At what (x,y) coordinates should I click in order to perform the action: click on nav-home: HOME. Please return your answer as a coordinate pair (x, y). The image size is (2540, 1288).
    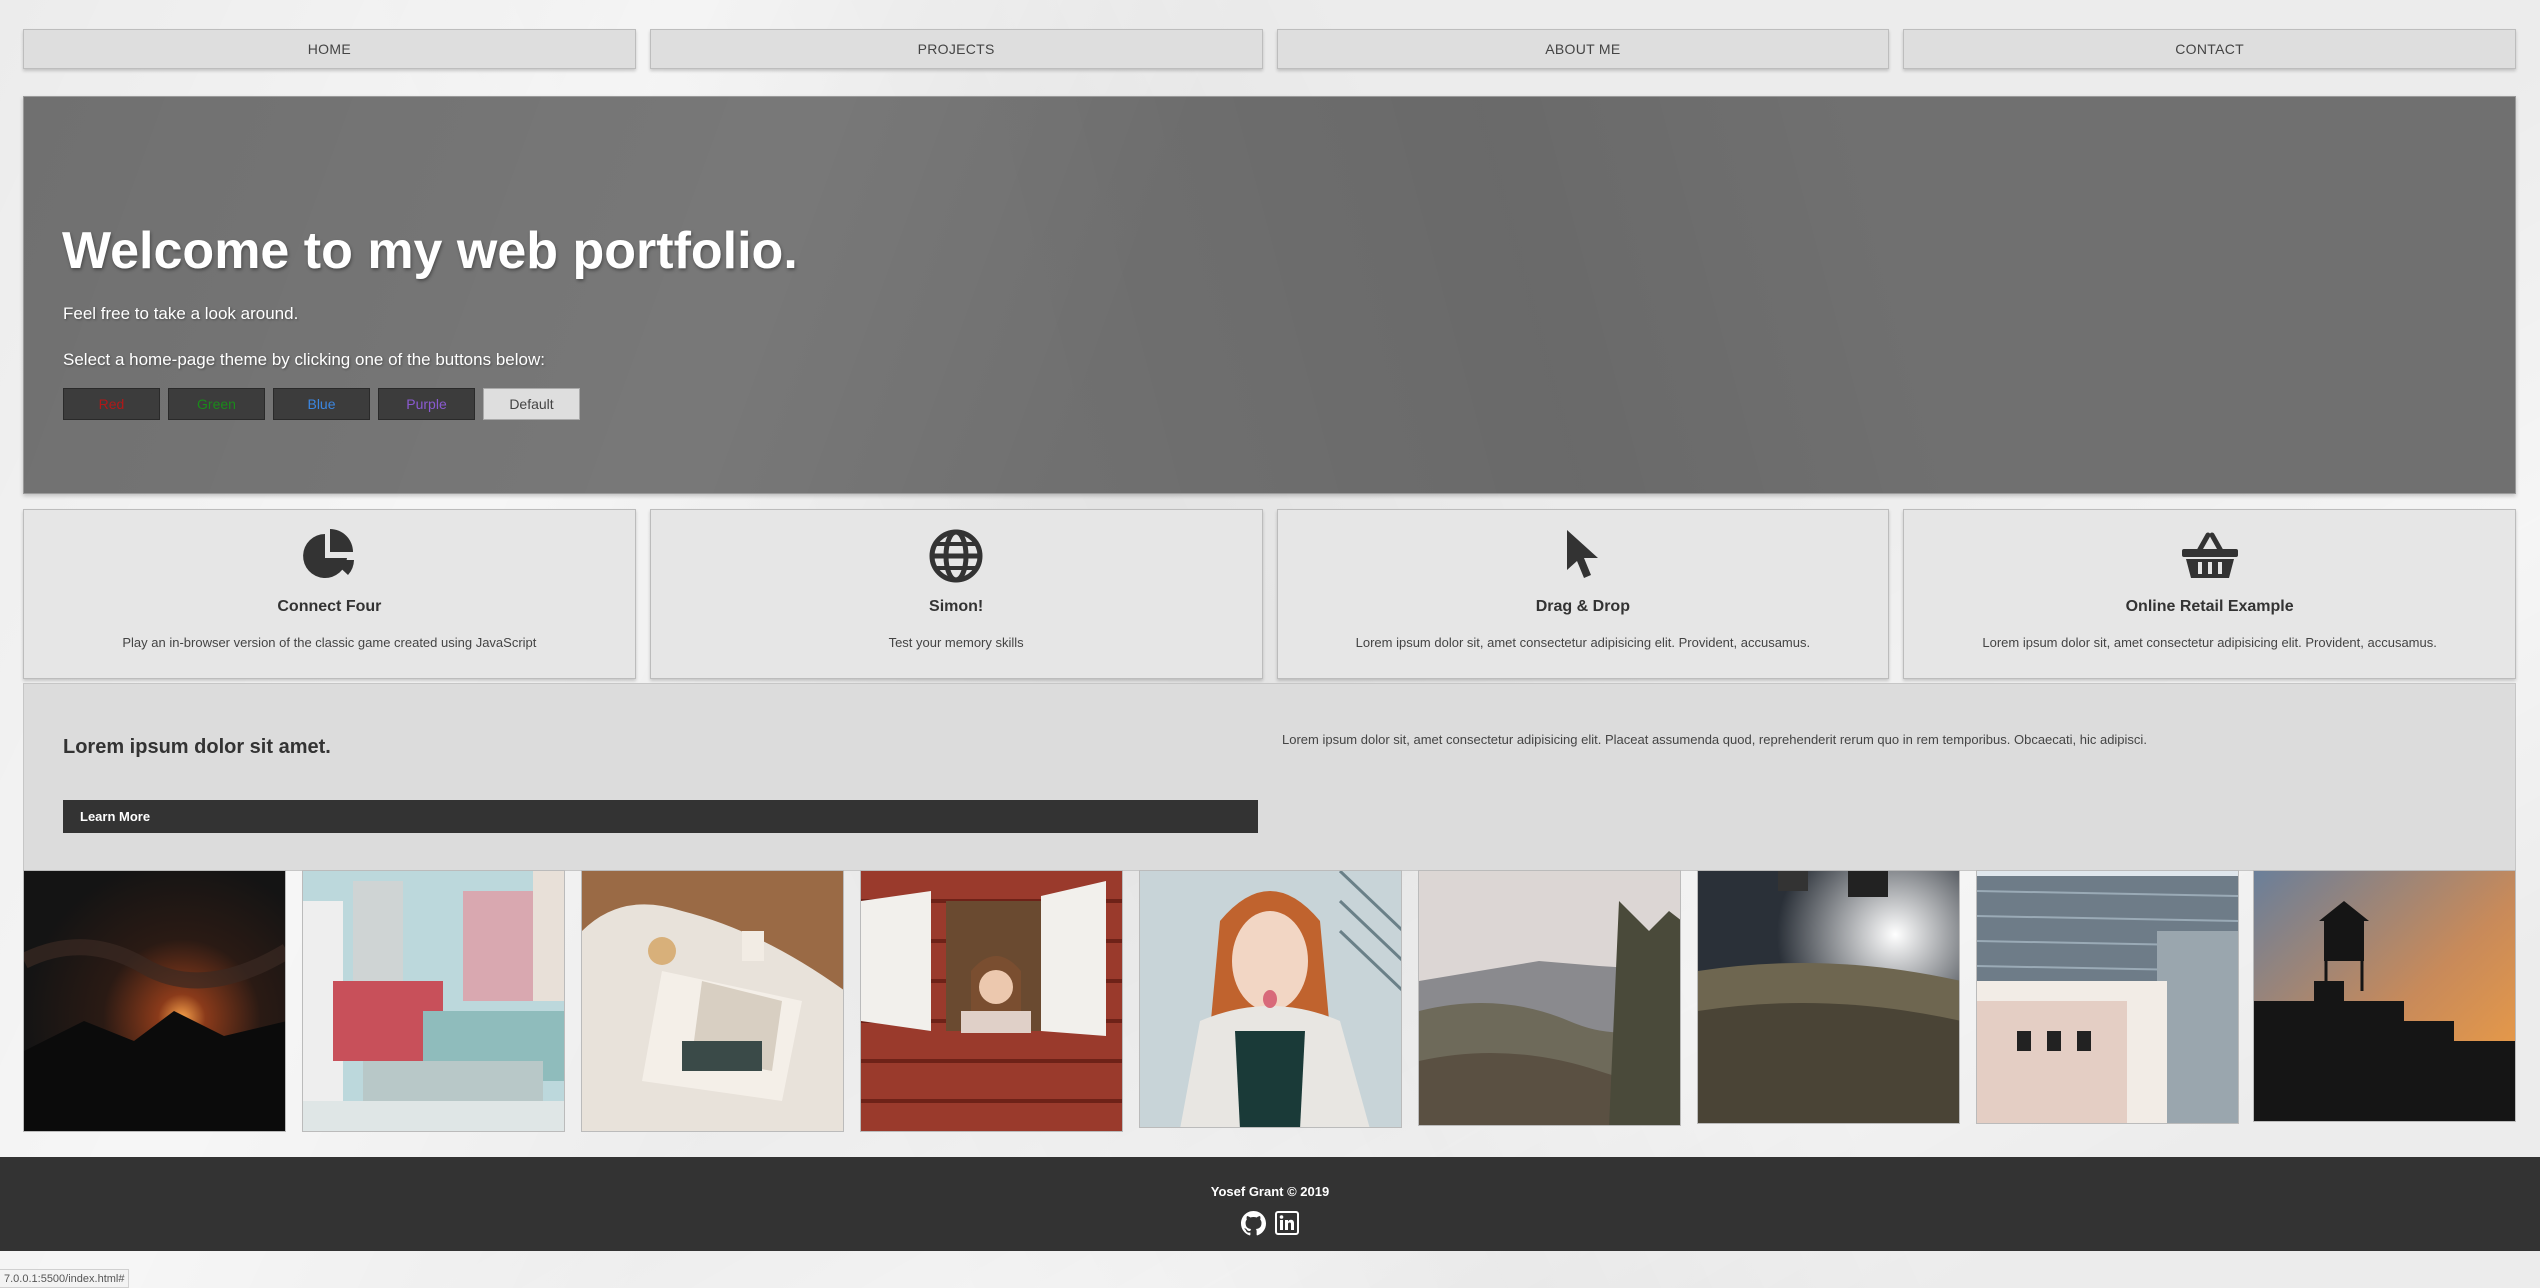
    Looking at the image, I should click on (329, 49).